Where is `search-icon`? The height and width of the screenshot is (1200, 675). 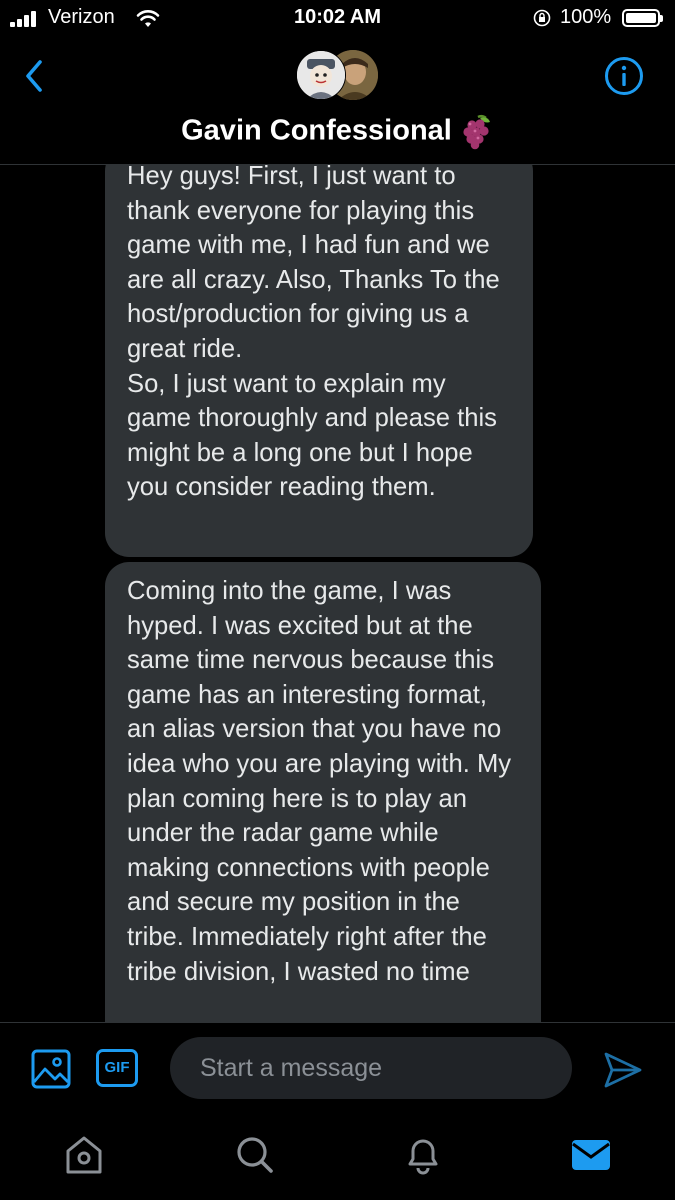 search-icon is located at coordinates (254, 1155).